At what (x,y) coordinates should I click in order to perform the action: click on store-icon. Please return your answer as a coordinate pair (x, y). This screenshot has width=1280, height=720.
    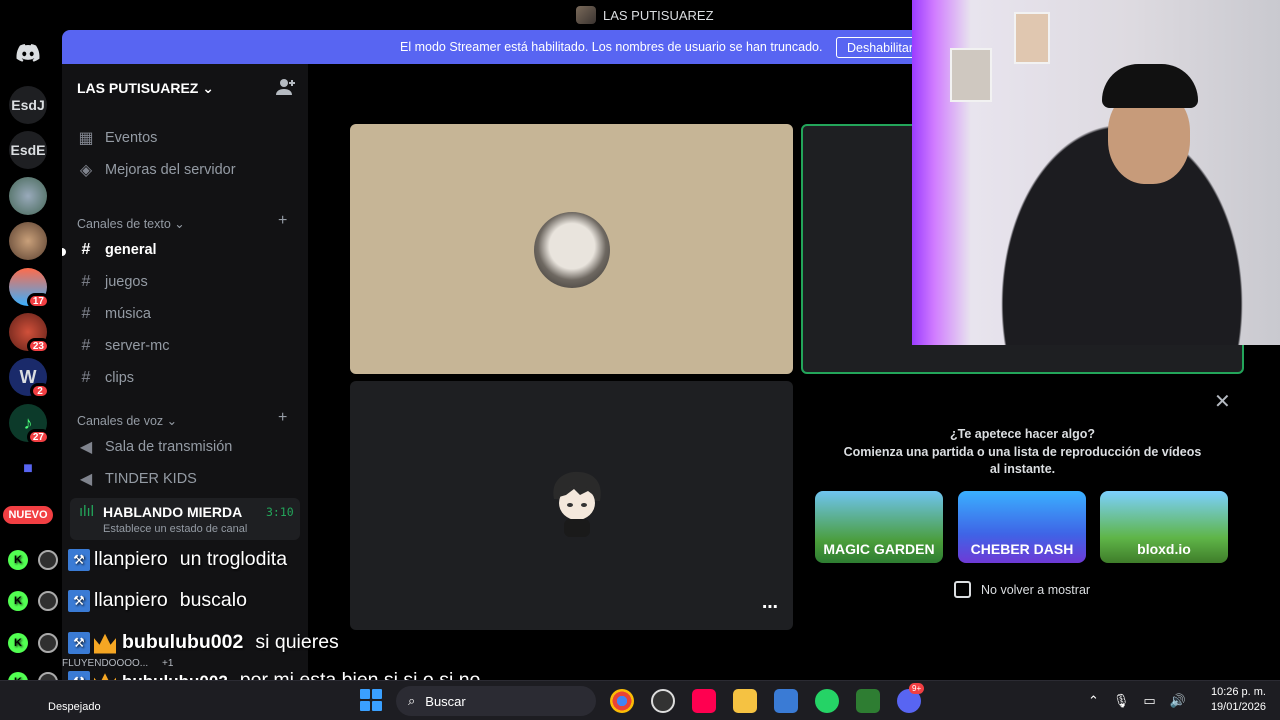
    Looking at the image, I should click on (786, 701).